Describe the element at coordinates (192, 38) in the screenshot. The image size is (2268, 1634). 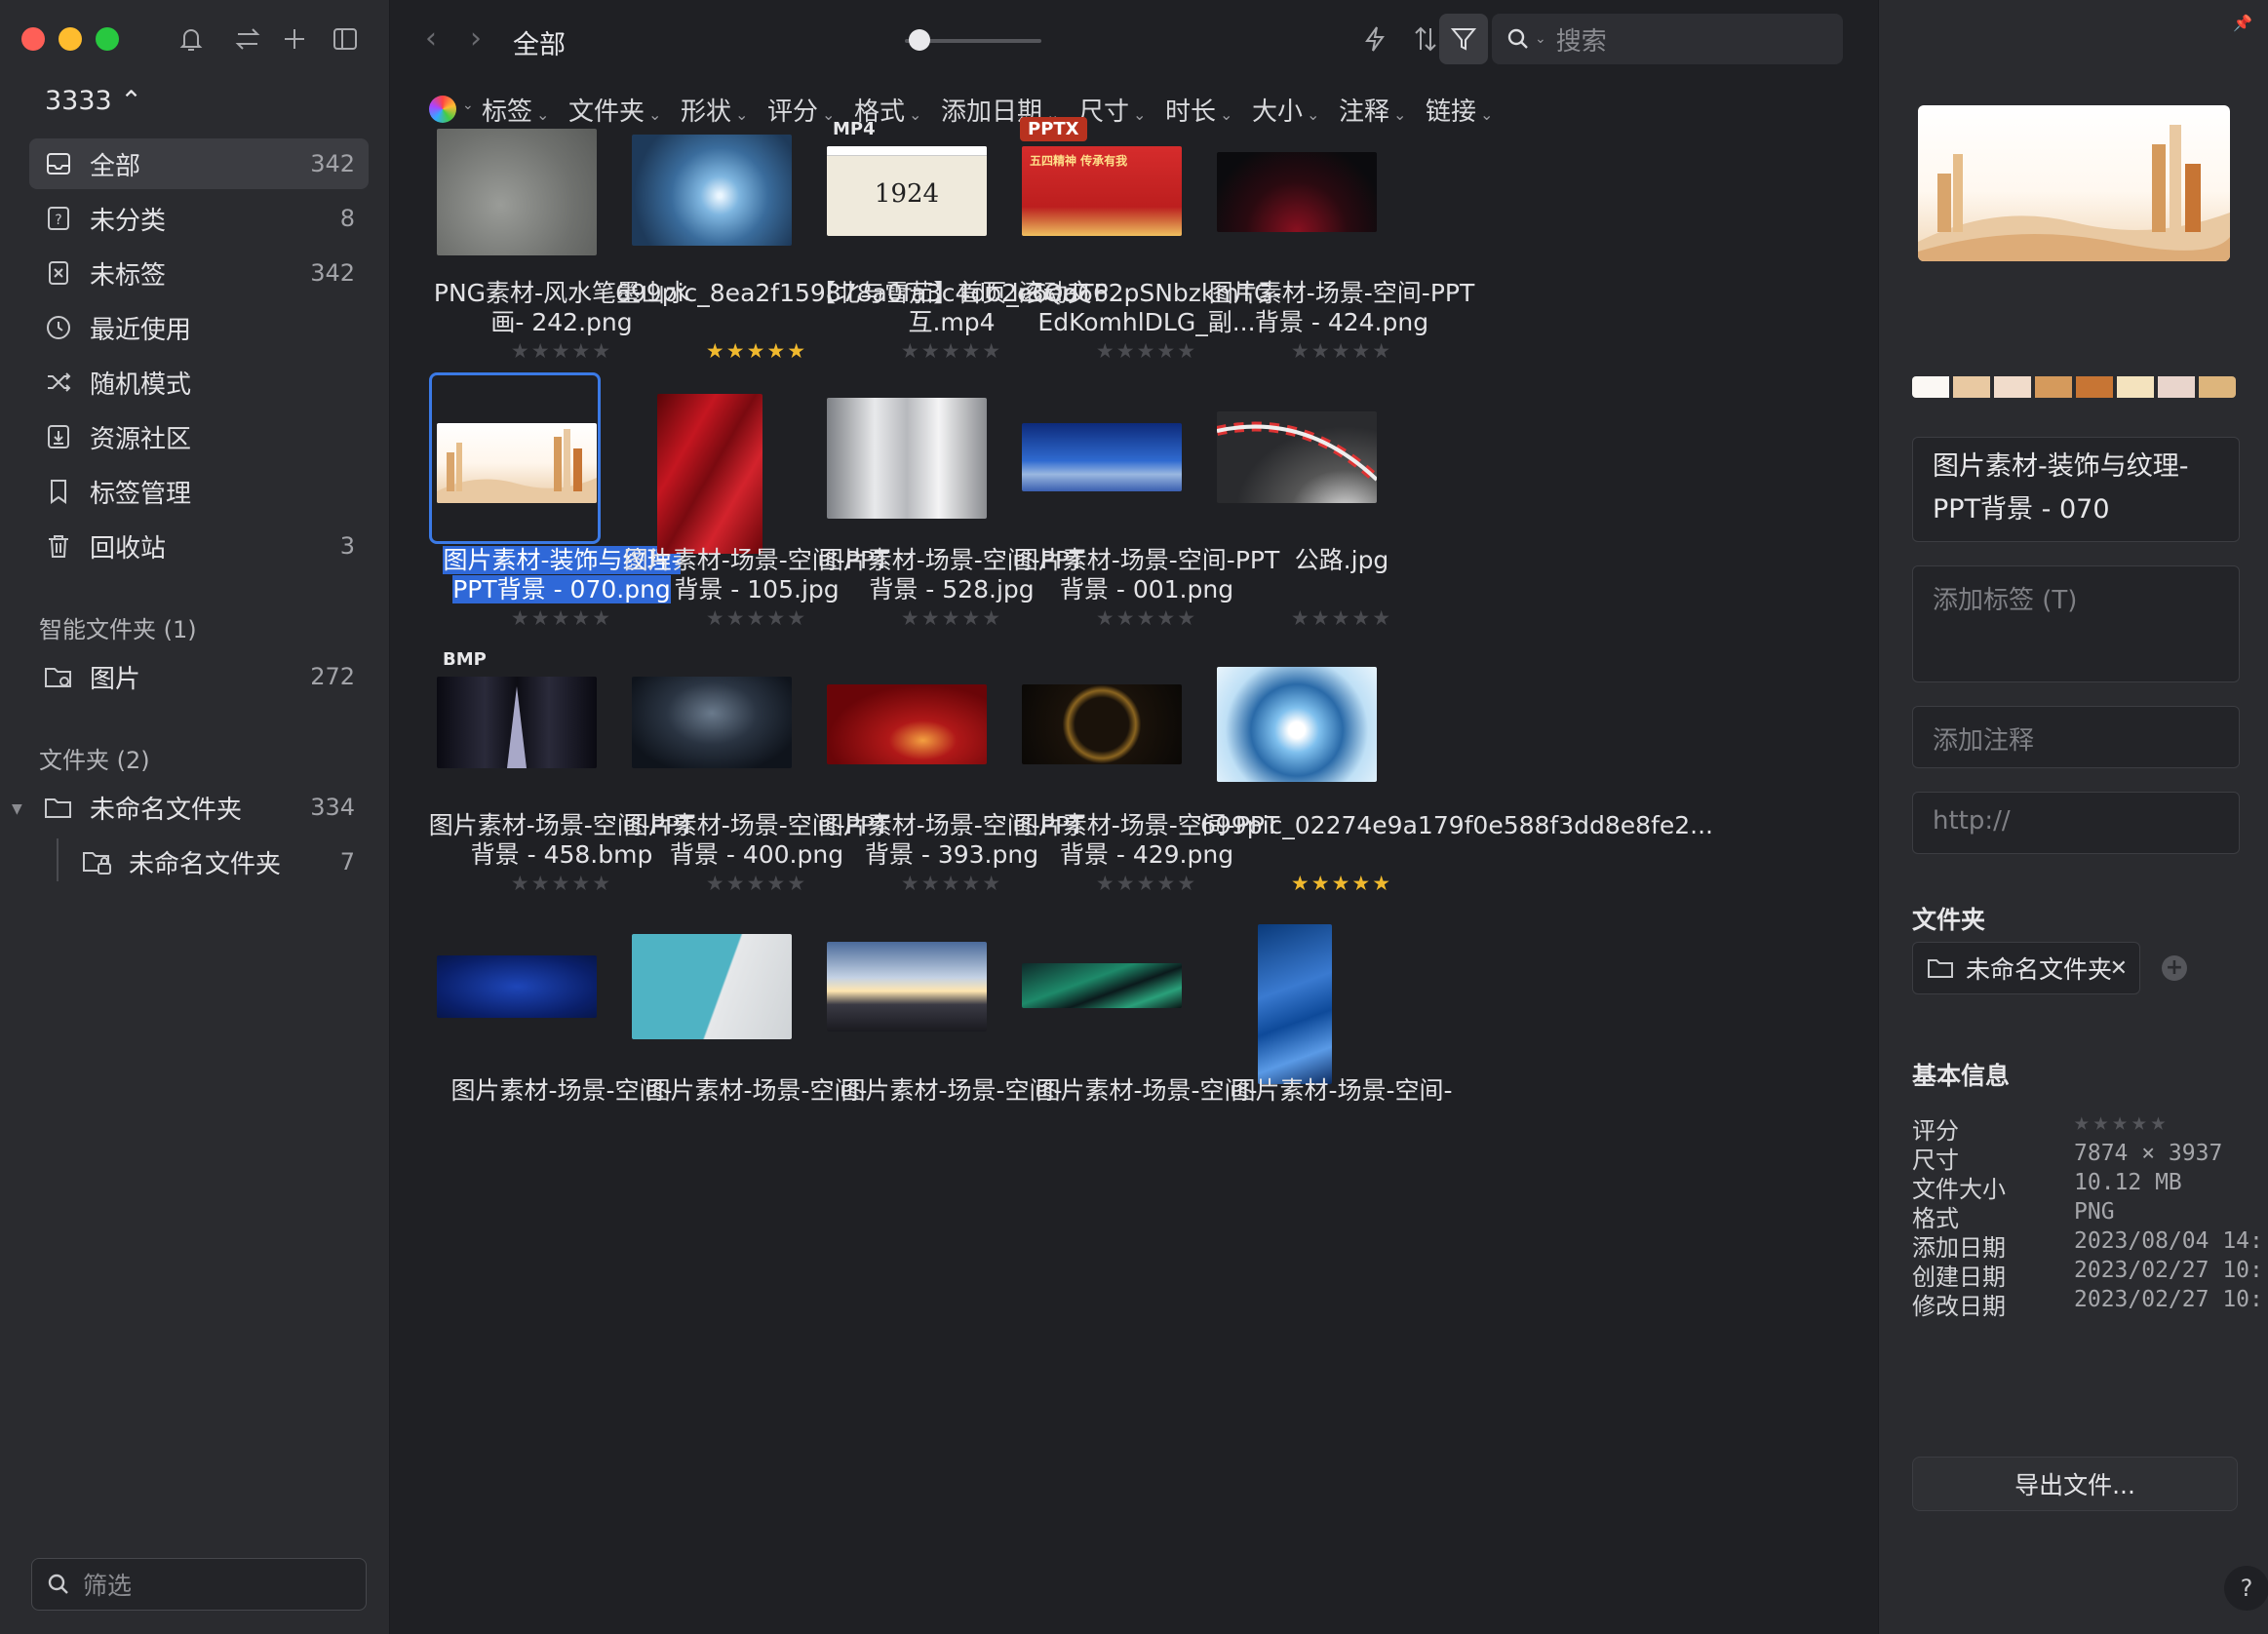
I see `bell-icon` at that location.